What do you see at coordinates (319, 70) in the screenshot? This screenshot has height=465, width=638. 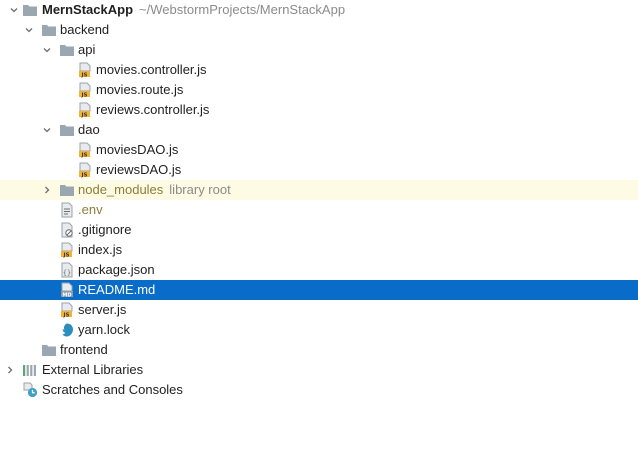 I see `tree-row-file: JS movies.controller.js` at bounding box center [319, 70].